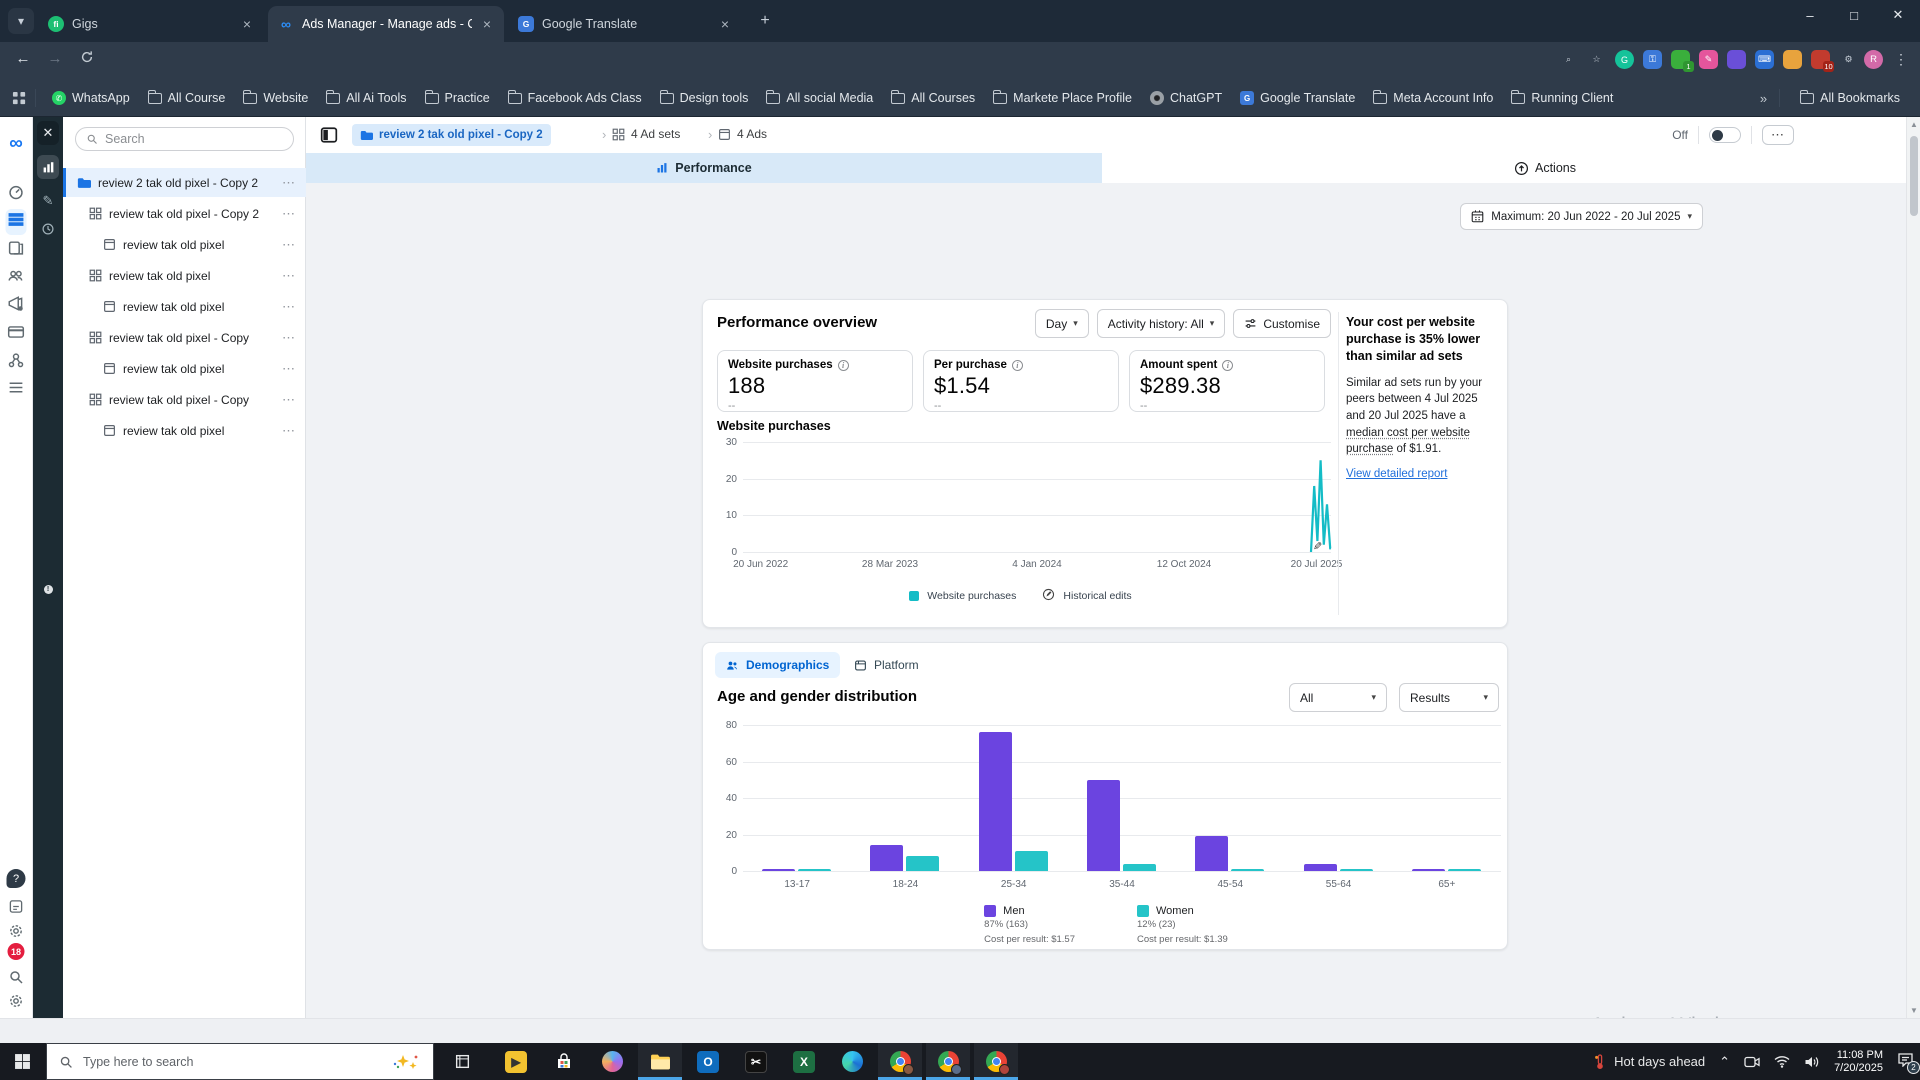 This screenshot has width=1920, height=1080. What do you see at coordinates (742, 134) in the screenshot?
I see `breadcrumb-ads: 4 Ads` at bounding box center [742, 134].